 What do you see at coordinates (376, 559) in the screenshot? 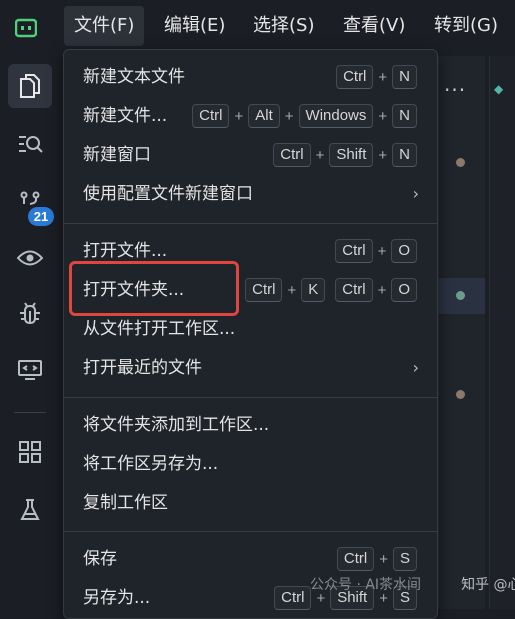
I see `keyboard-shortcut: Ctrl + S` at bounding box center [376, 559].